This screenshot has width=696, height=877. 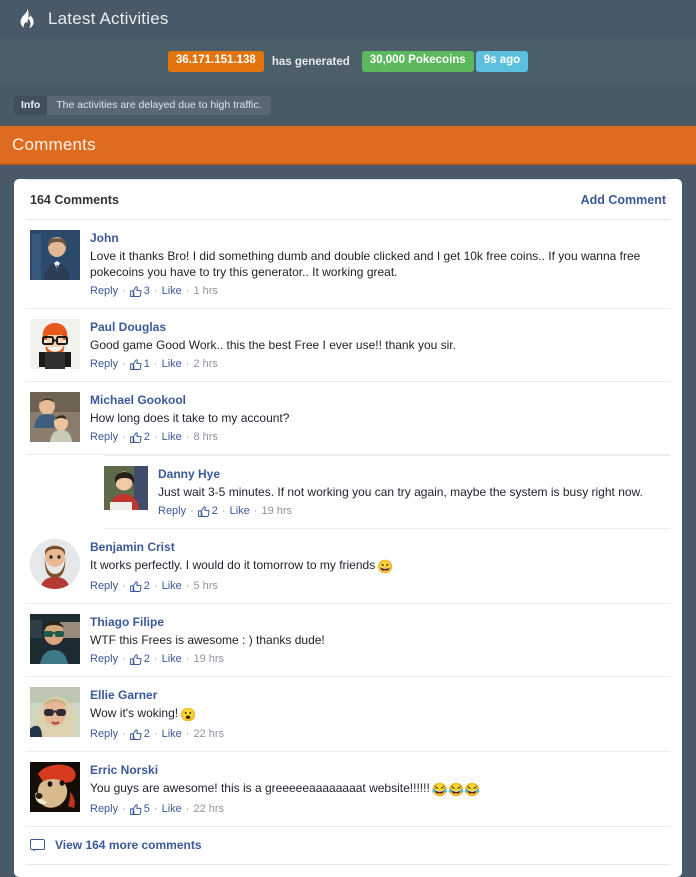 I want to click on like-count: 5, so click(x=146, y=809).